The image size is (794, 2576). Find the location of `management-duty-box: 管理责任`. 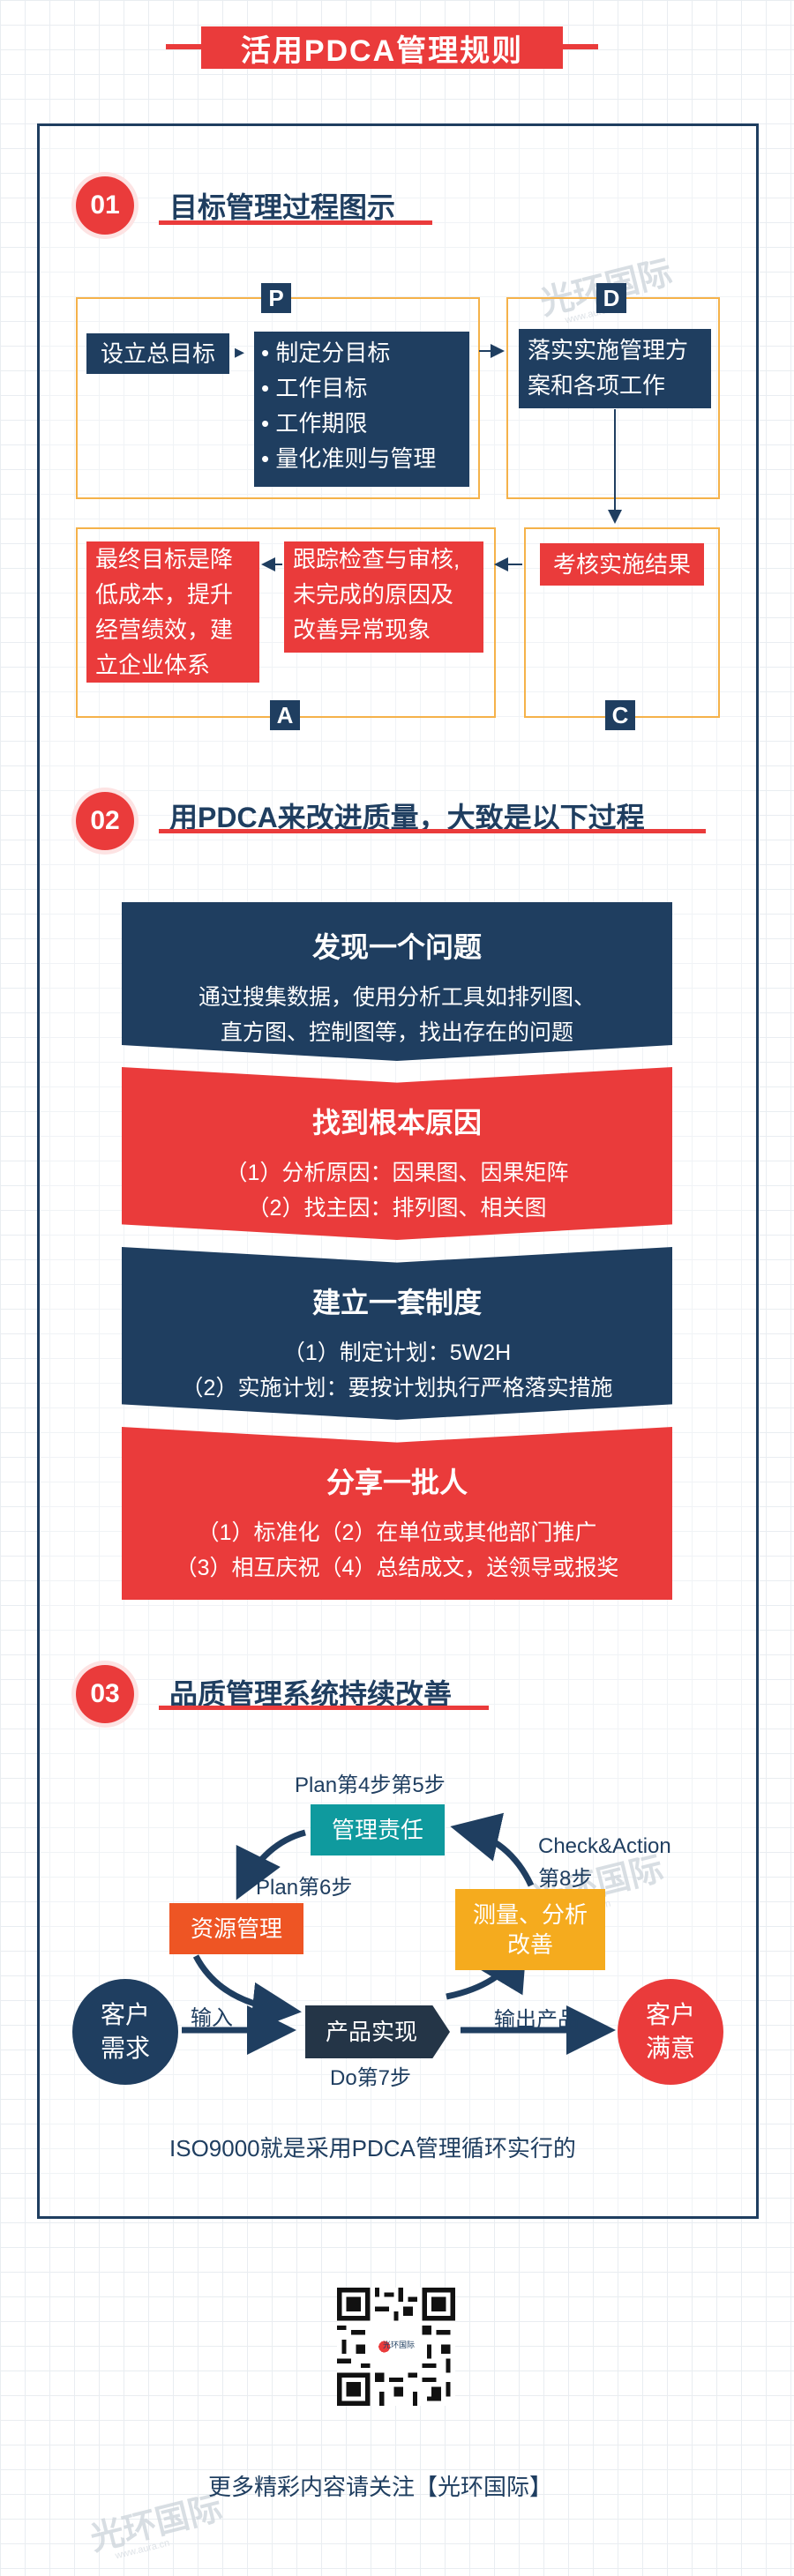

management-duty-box: 管理责任 is located at coordinates (378, 1829).